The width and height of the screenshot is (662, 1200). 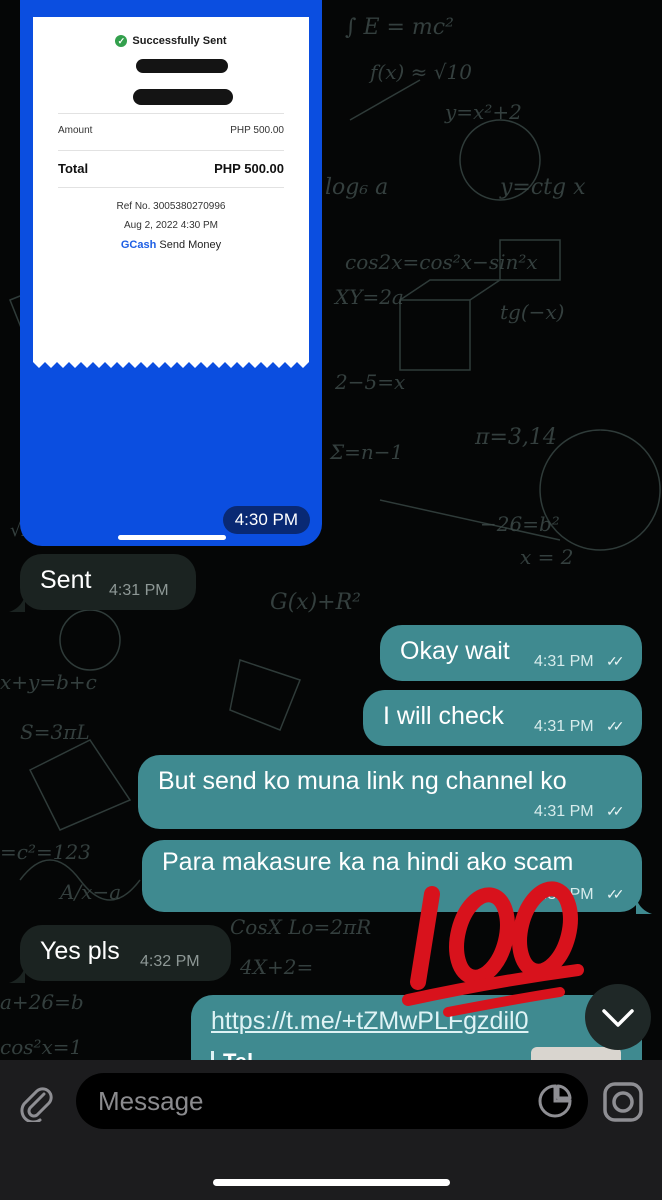 I want to click on message-text: But send ko muna link ng channel ko, so click(x=362, y=781).